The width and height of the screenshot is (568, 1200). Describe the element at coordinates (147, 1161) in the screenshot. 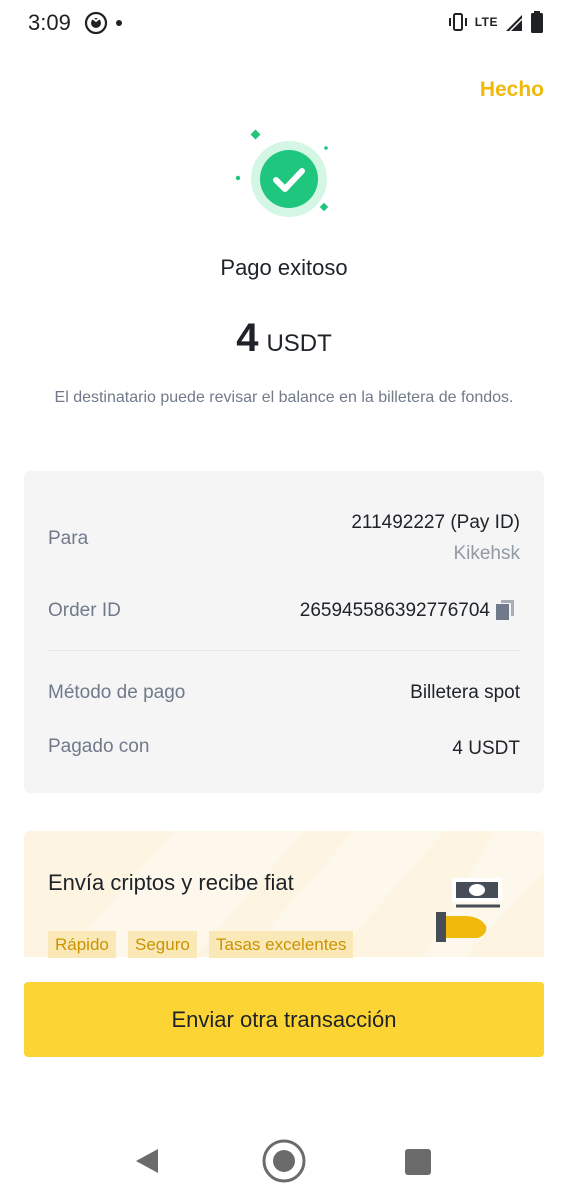

I see `back-nav-icon` at that location.